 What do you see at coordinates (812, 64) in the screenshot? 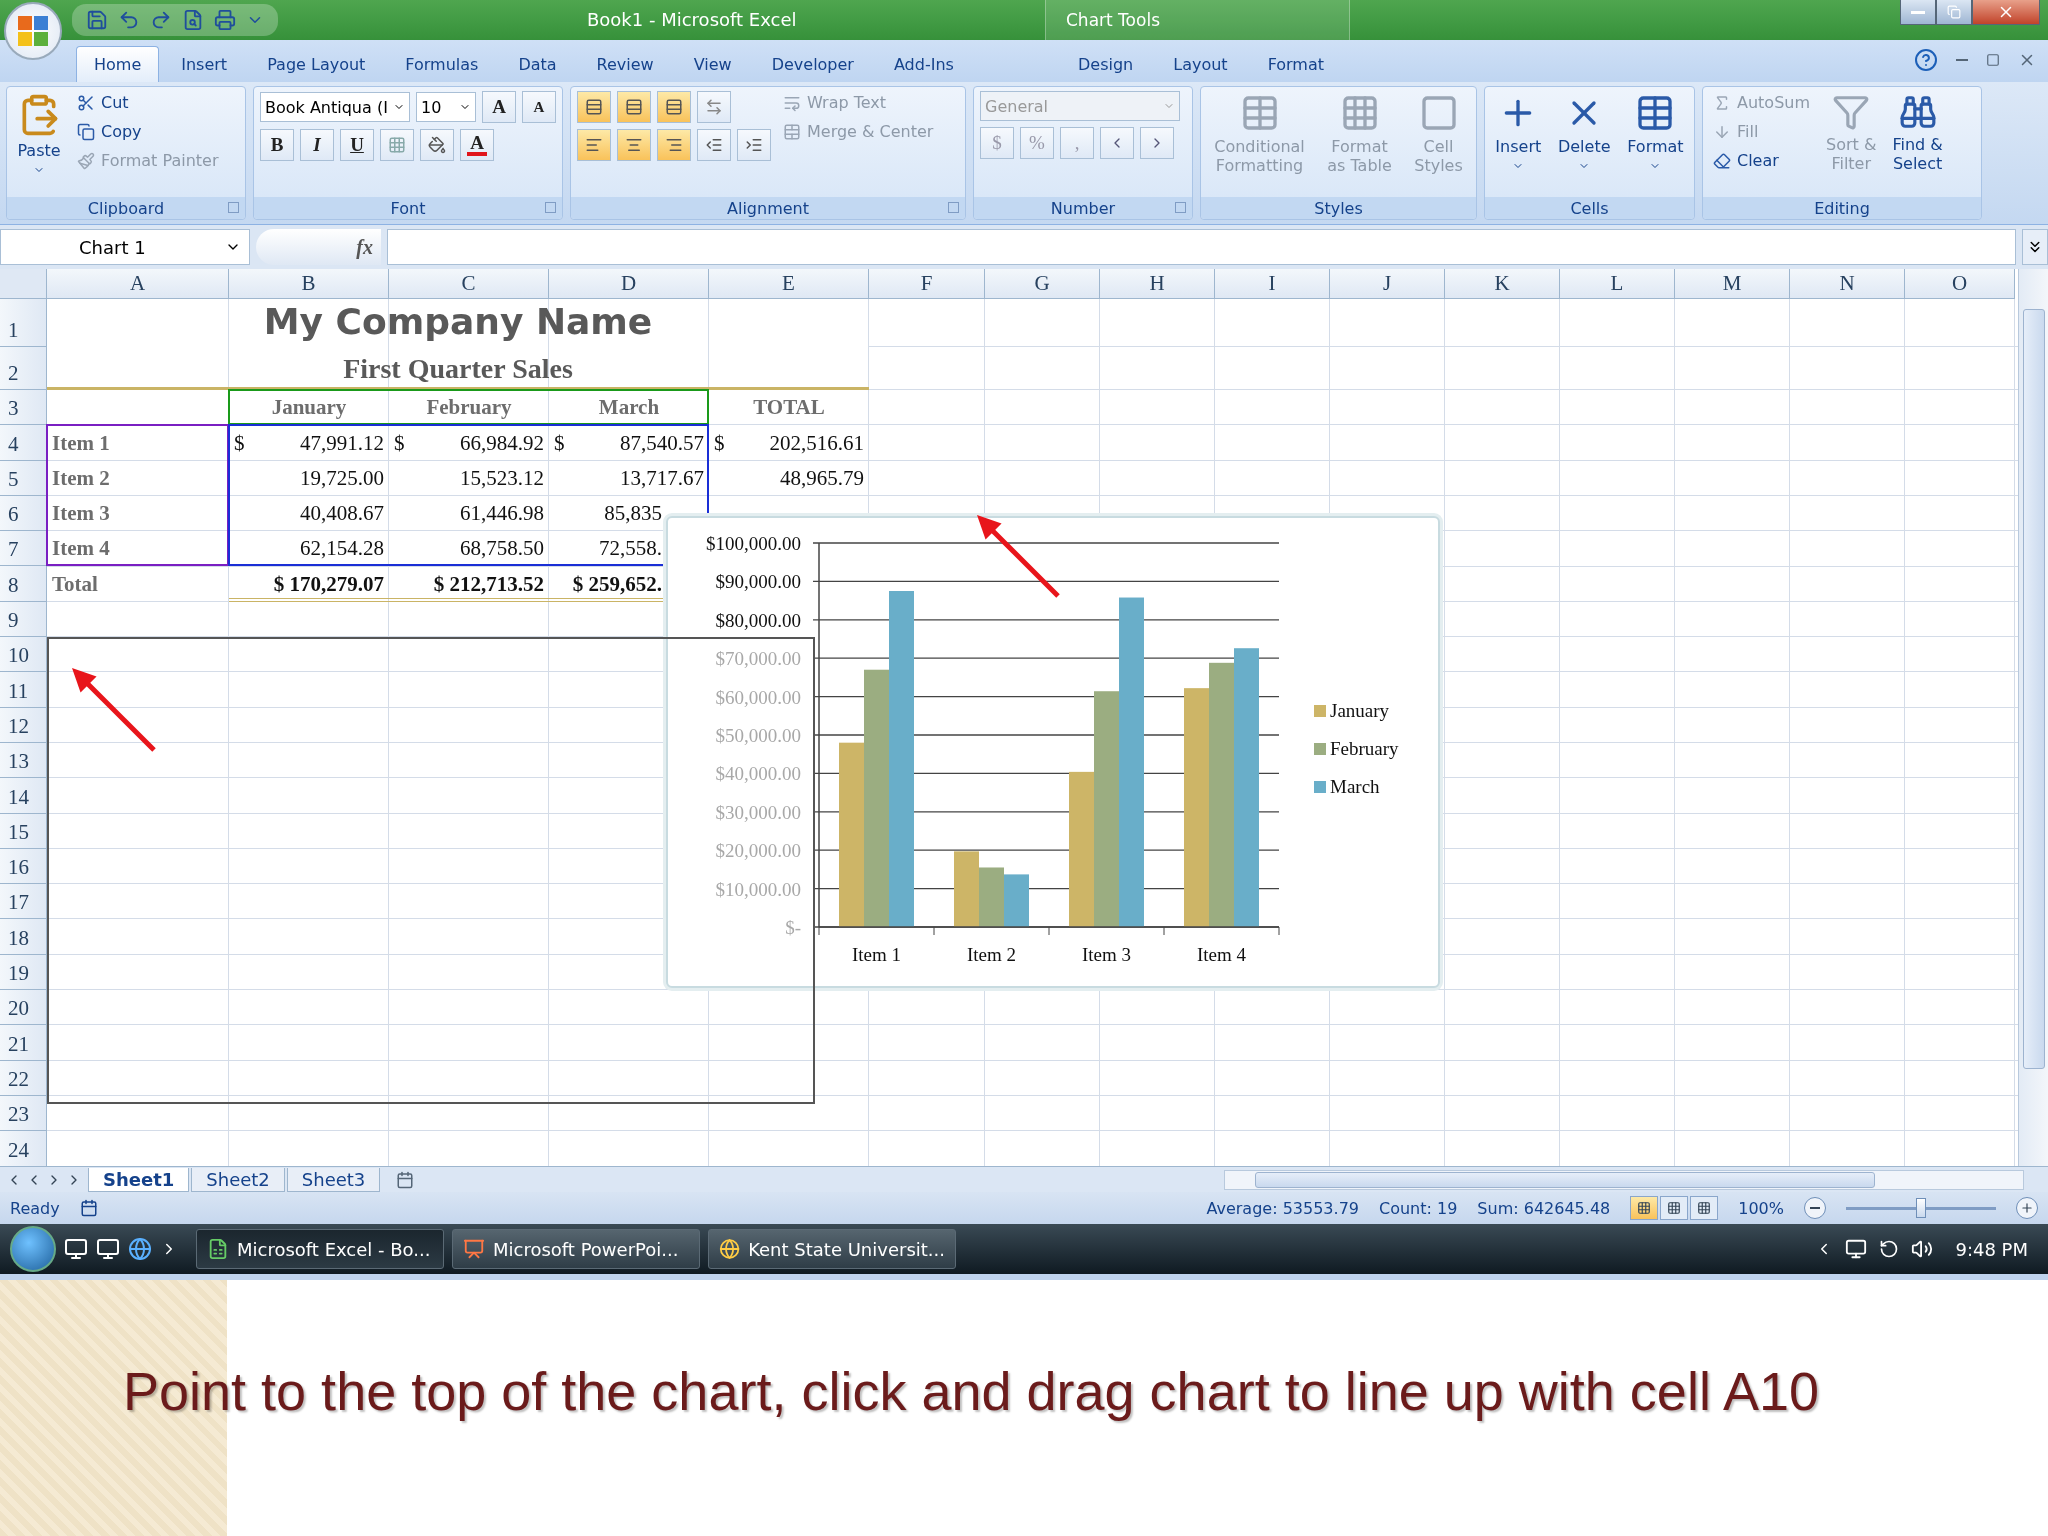
I see `ribbon-tab: Developer` at bounding box center [812, 64].